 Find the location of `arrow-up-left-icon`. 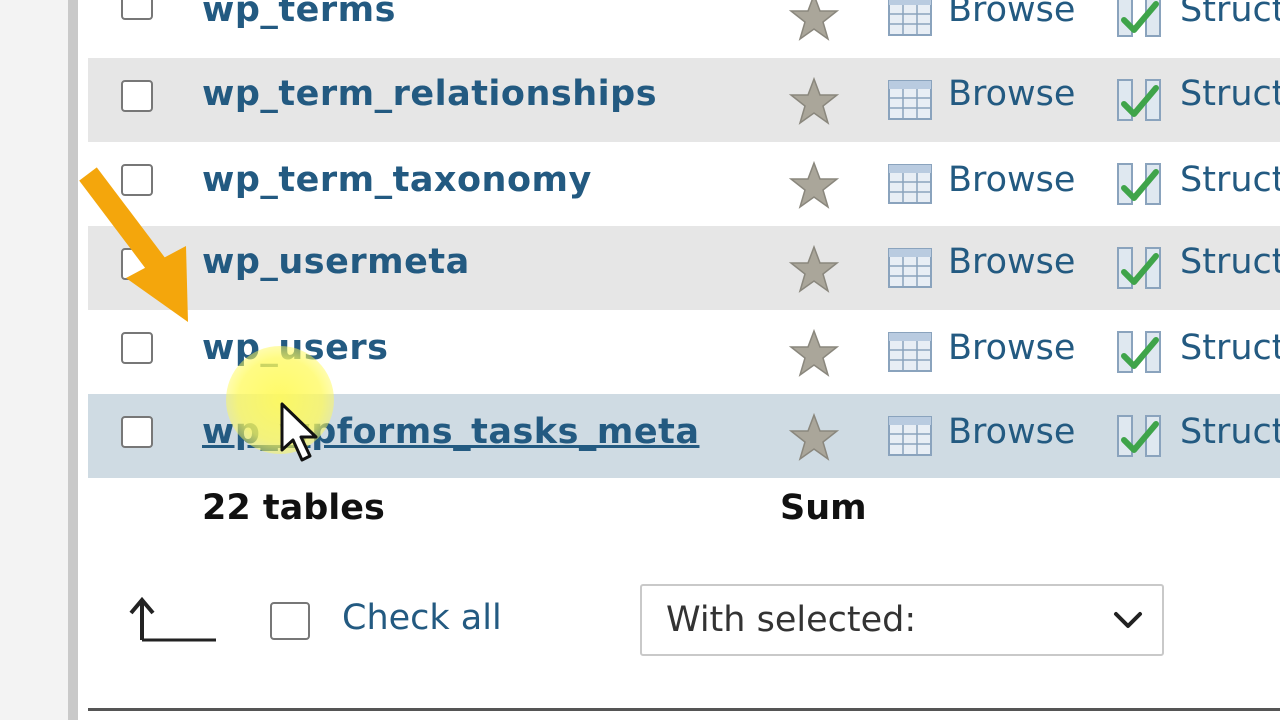

arrow-up-left-icon is located at coordinates (172, 619).